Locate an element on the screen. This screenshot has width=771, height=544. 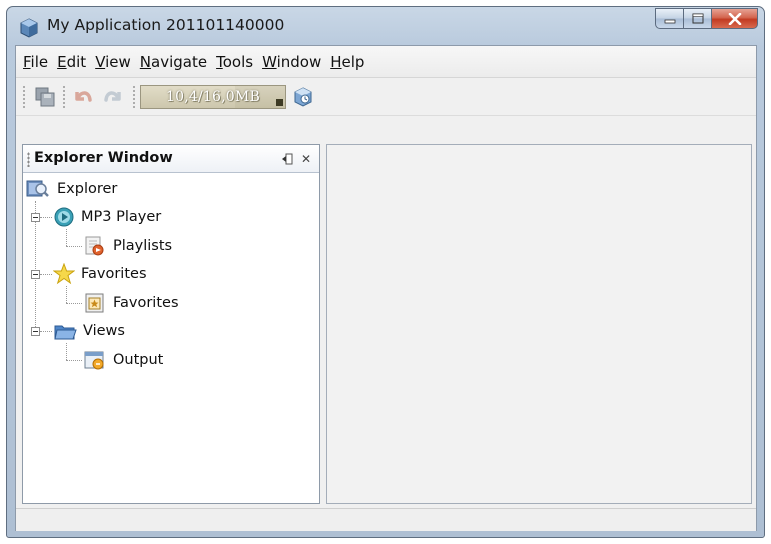
save-all-button is located at coordinates (45, 97).